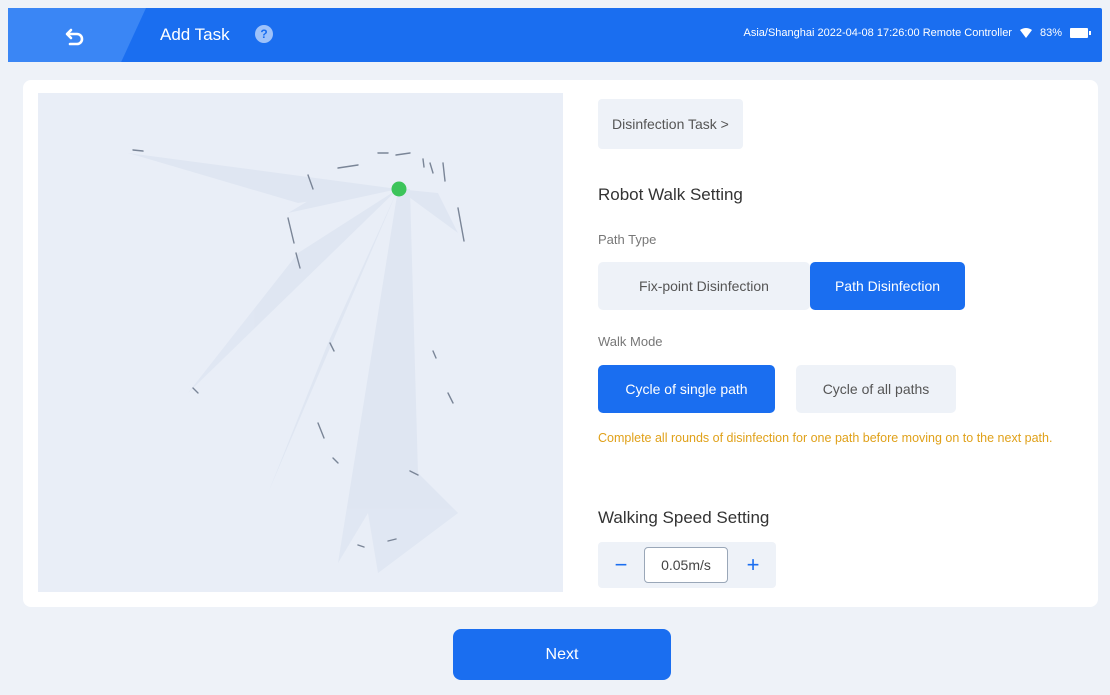 The width and height of the screenshot is (1110, 695). What do you see at coordinates (195, 34) in the screenshot?
I see `page-title: Add Task` at bounding box center [195, 34].